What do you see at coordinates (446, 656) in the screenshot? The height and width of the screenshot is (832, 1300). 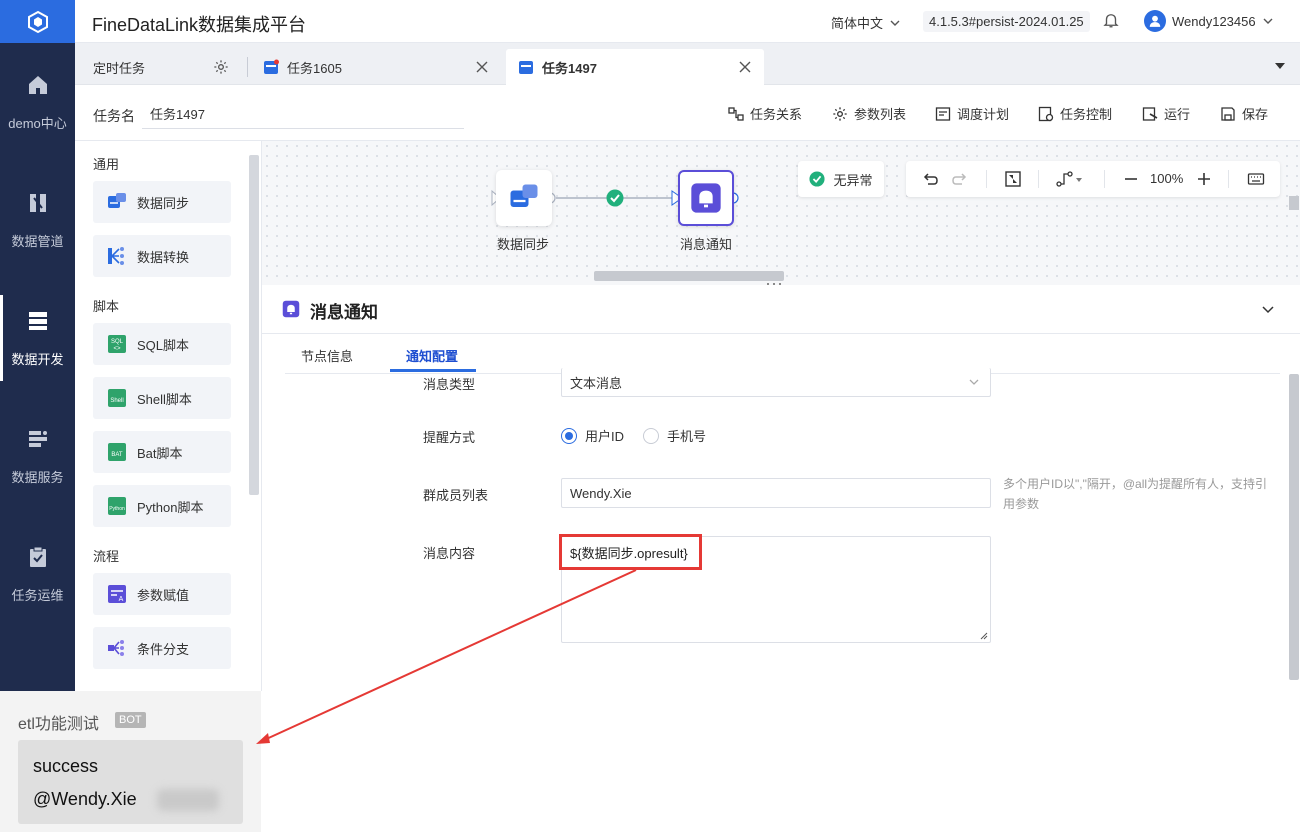 I see `annotation-arrow` at bounding box center [446, 656].